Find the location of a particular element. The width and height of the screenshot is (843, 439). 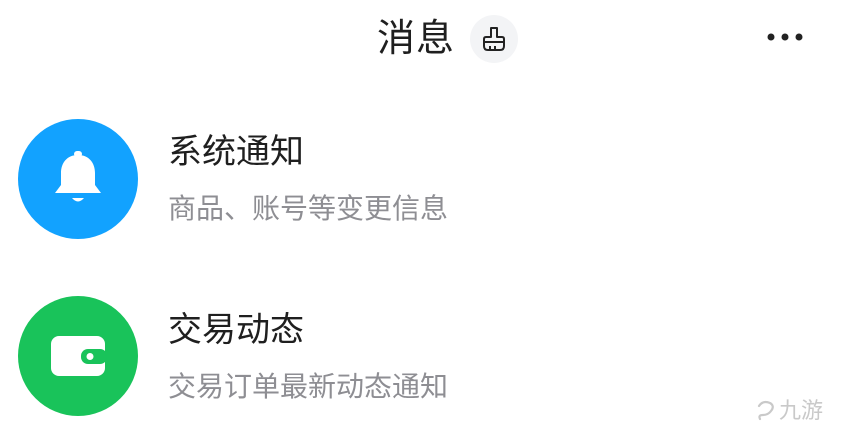

watermark-text: 九游 is located at coordinates (801, 410).